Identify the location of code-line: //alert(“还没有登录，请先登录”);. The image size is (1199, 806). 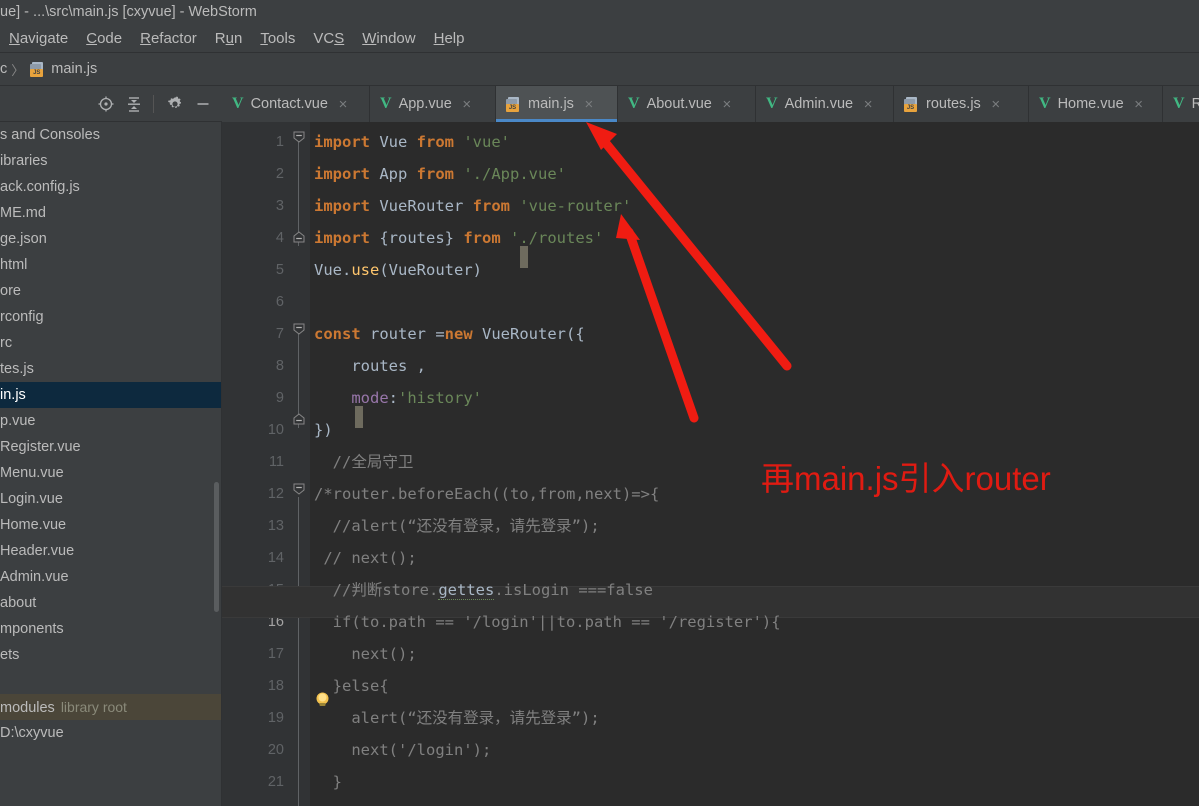
(457, 526).